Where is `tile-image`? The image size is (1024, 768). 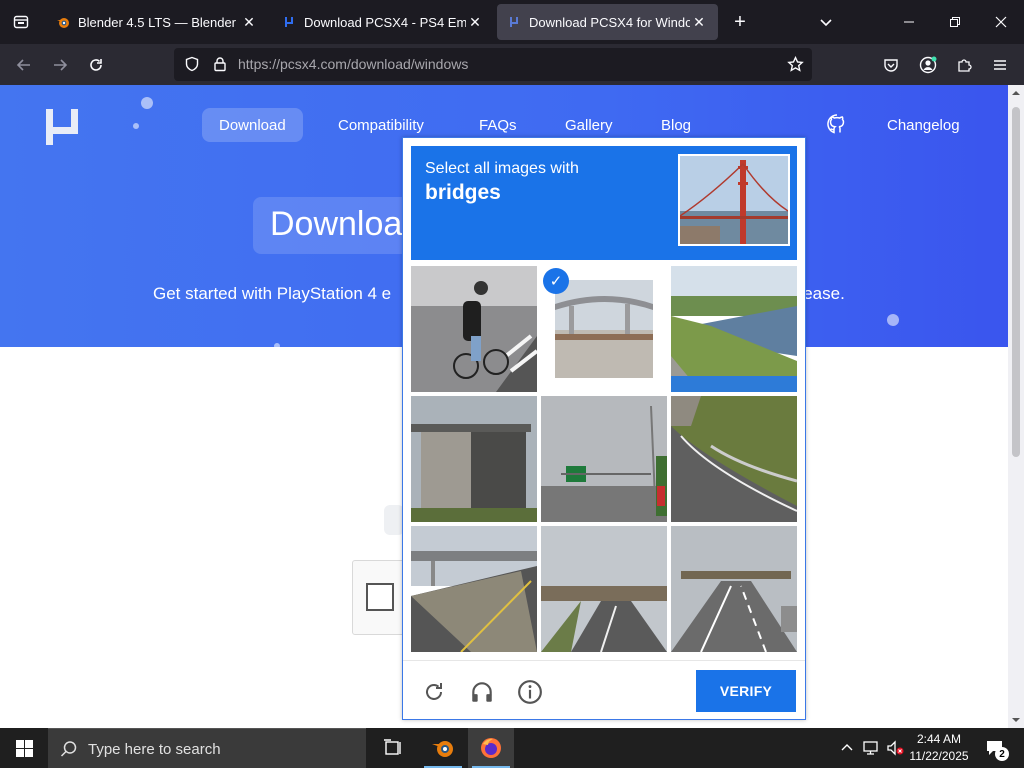 tile-image is located at coordinates (604, 329).